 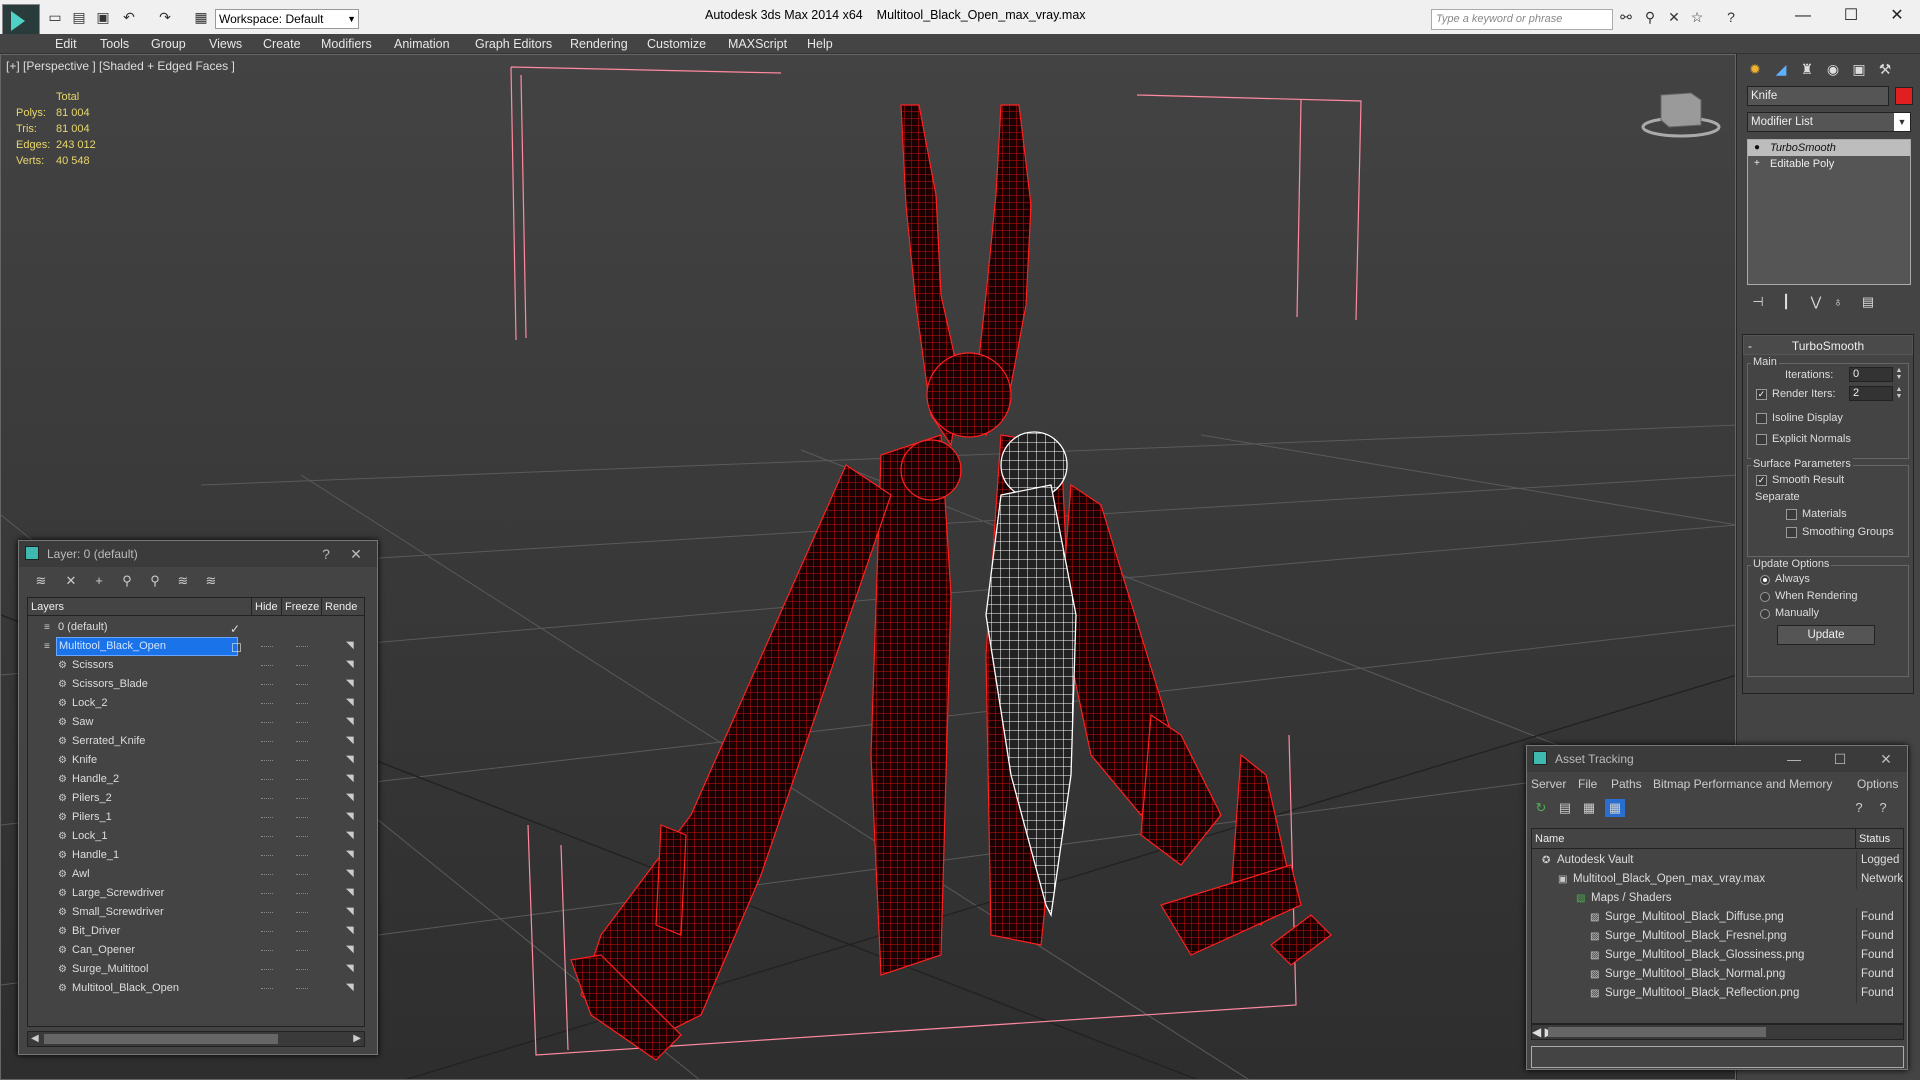 I want to click on layer-row: ⚙ Surge_Multitool ◥, so click(x=196, y=969).